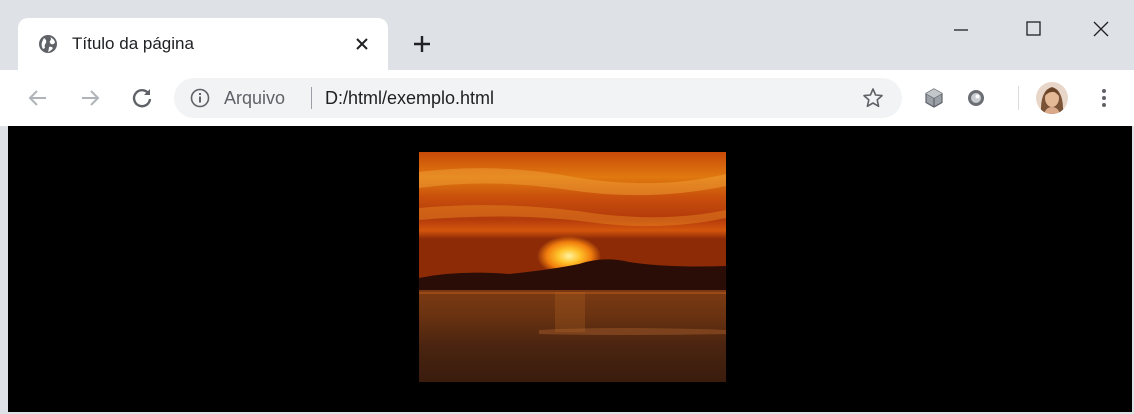 This screenshot has width=1134, height=414. What do you see at coordinates (133, 43) in the screenshot?
I see `tab-title: Título da página` at bounding box center [133, 43].